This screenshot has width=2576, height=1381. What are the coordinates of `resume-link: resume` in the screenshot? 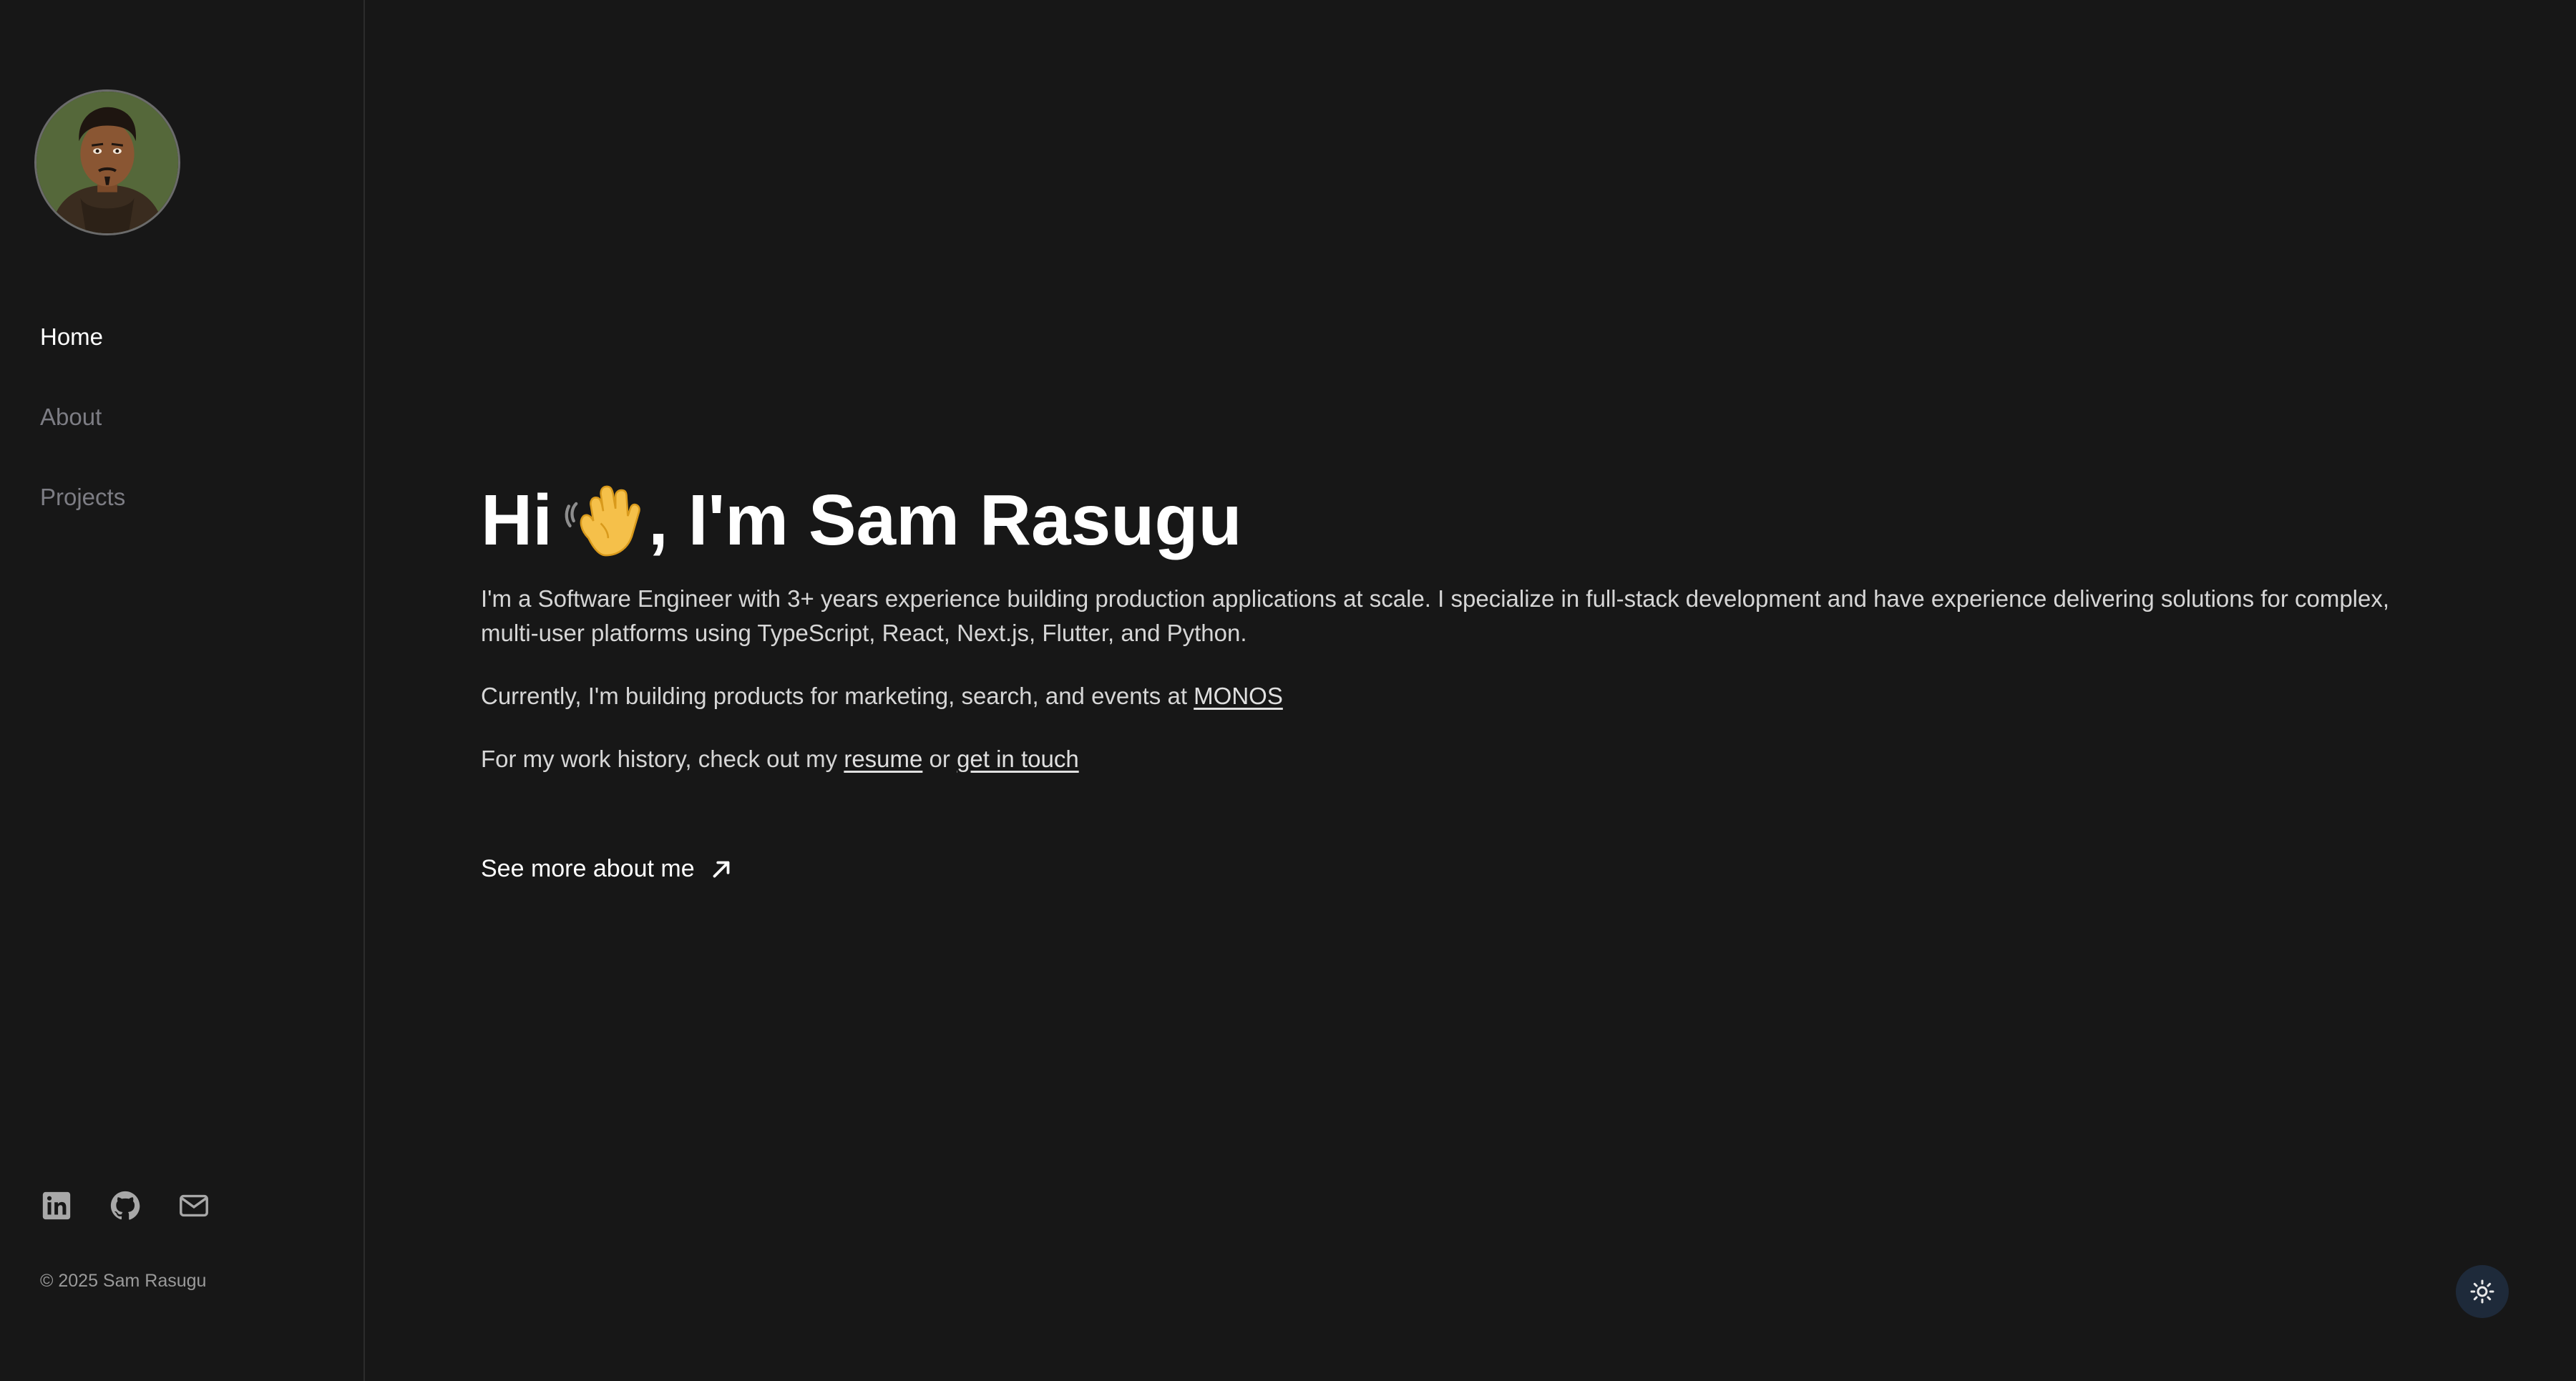 It's located at (883, 759).